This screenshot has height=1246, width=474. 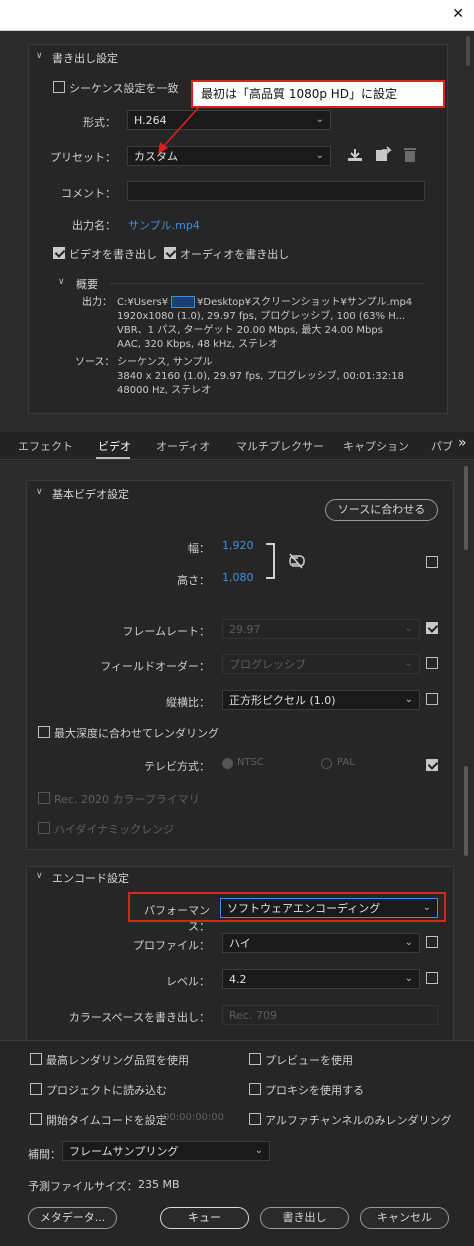 What do you see at coordinates (114, 446) in the screenshot?
I see `tab-video: ビデオ` at bounding box center [114, 446].